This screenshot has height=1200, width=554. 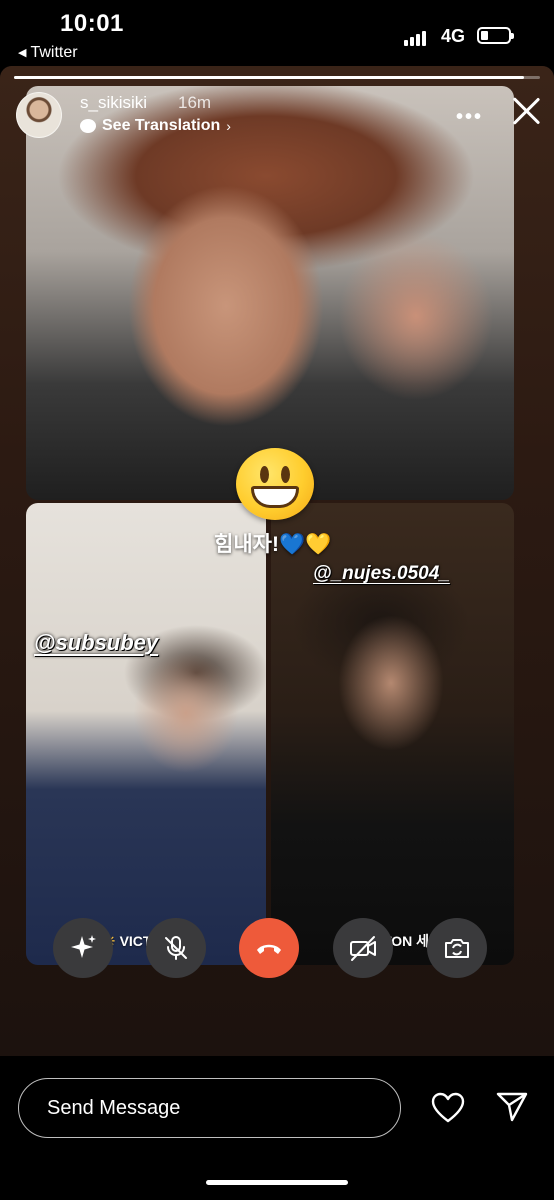 What do you see at coordinates (195, 102) in the screenshot?
I see `story-time-ago: 16m` at bounding box center [195, 102].